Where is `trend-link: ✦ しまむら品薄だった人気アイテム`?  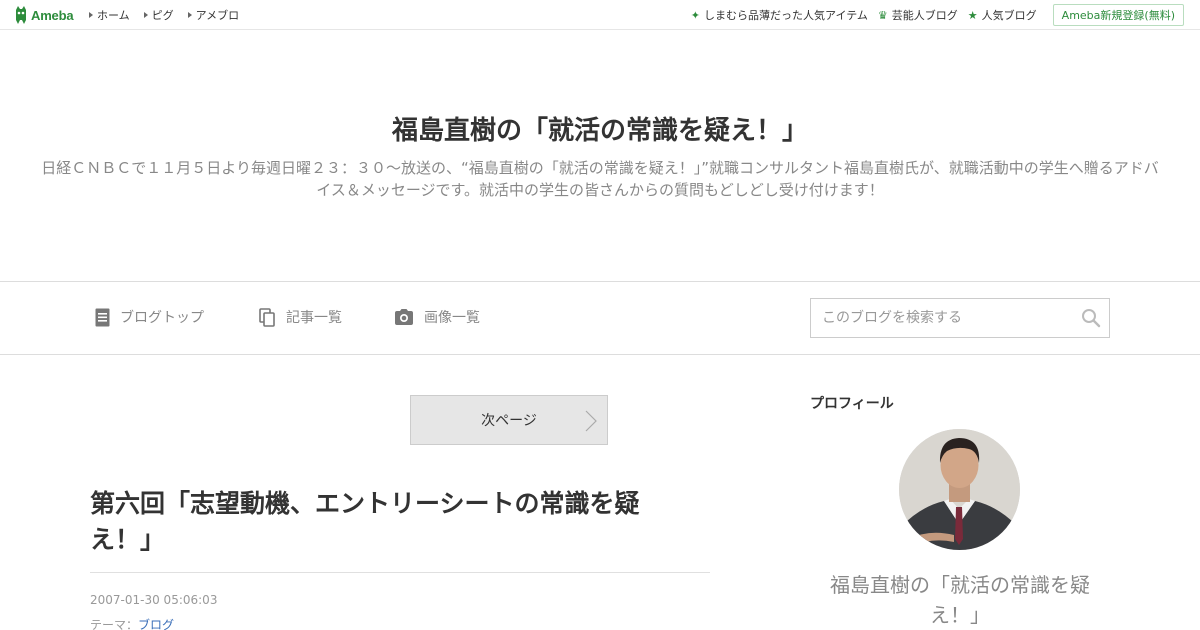
trend-link: ✦ しまむら品薄だった人気アイテム is located at coordinates (779, 15).